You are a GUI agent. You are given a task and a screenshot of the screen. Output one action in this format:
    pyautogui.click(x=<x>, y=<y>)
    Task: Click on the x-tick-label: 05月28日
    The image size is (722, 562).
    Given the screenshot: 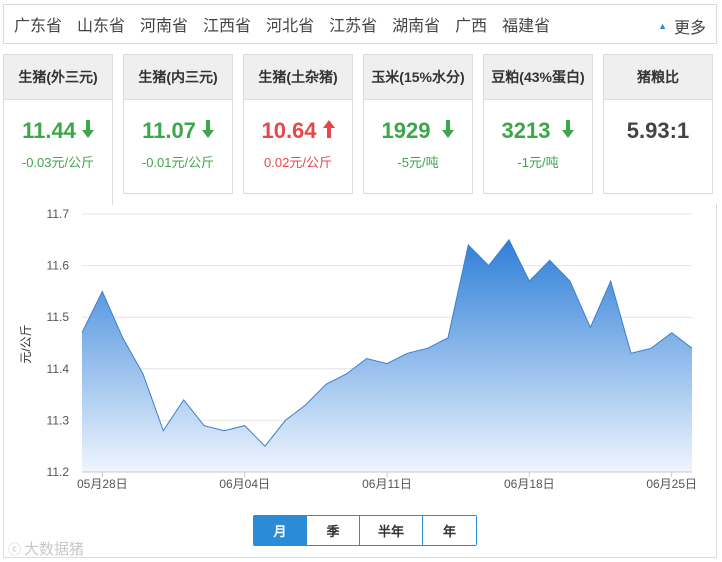 What is the action you would take?
    pyautogui.click(x=102, y=484)
    